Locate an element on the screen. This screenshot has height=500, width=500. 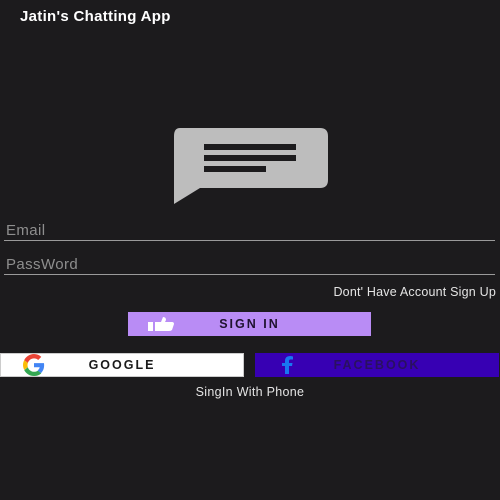
google-sign-in-button: GOOGLE is located at coordinates (122, 365).